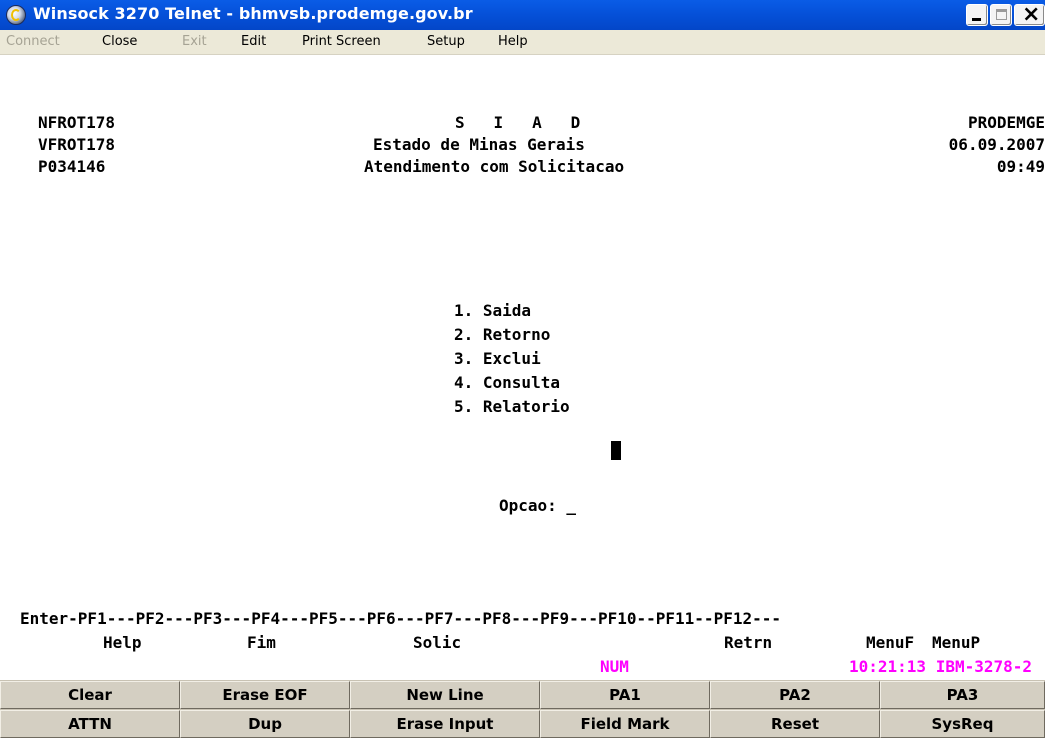 This screenshot has width=1045, height=738. Describe the element at coordinates (518, 122) in the screenshot. I see `system-title: S I A D` at that location.